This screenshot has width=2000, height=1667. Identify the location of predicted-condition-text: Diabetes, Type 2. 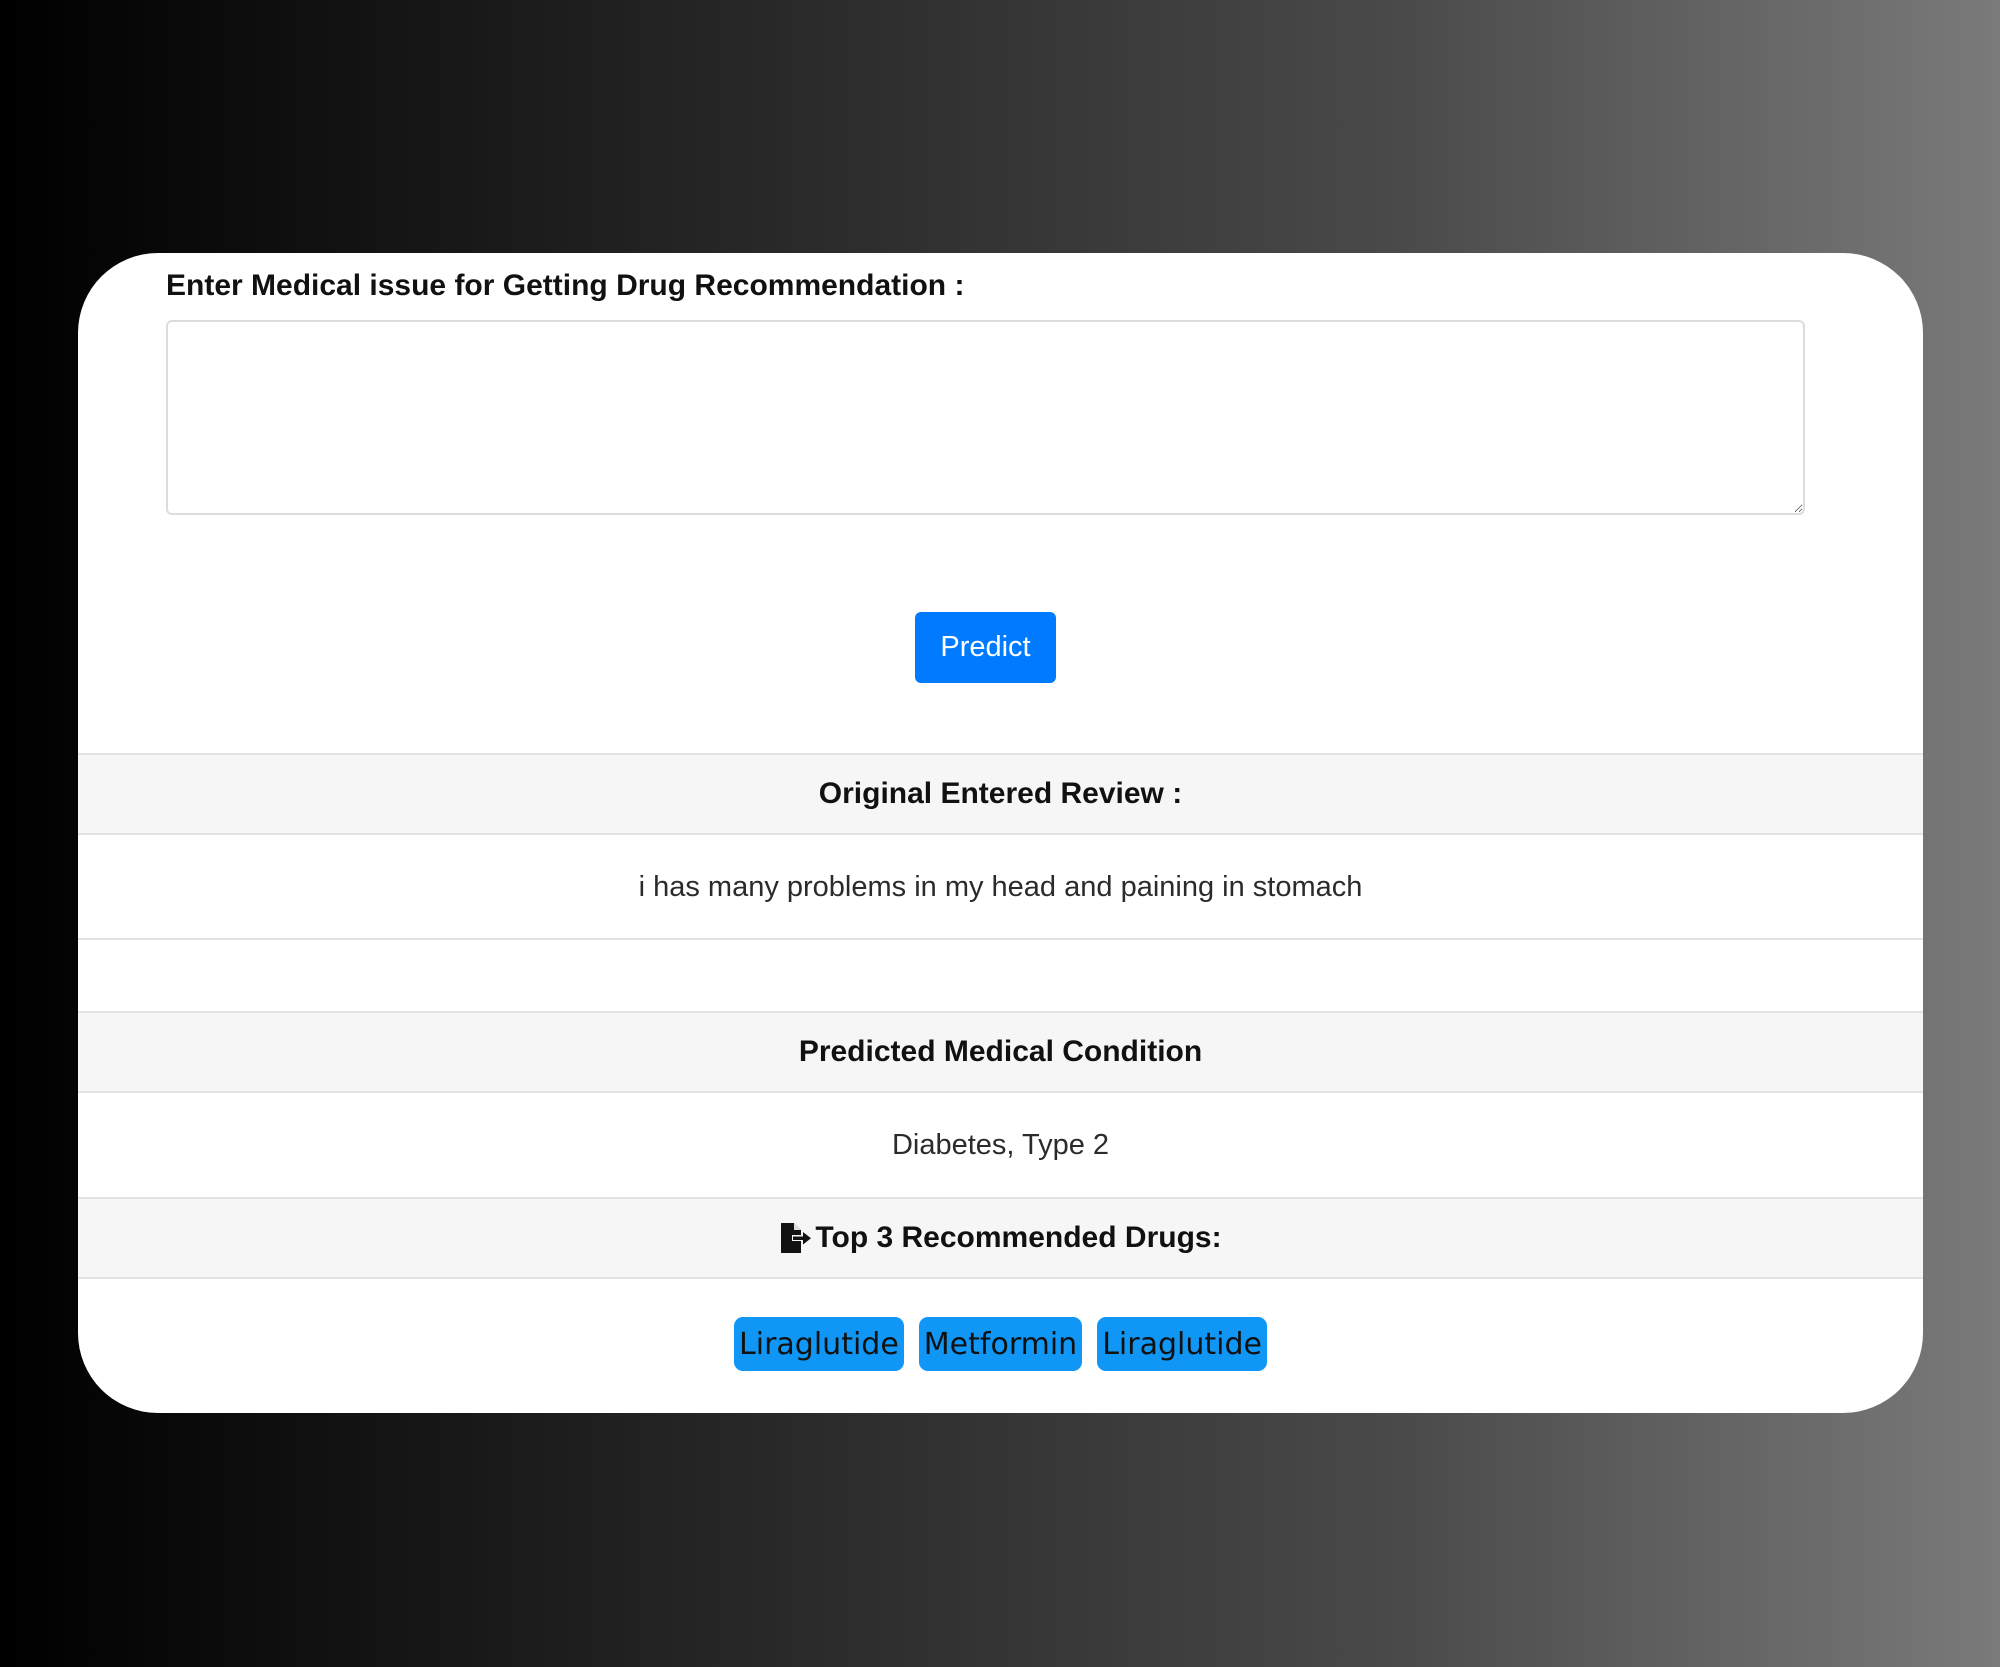
(1000, 1144).